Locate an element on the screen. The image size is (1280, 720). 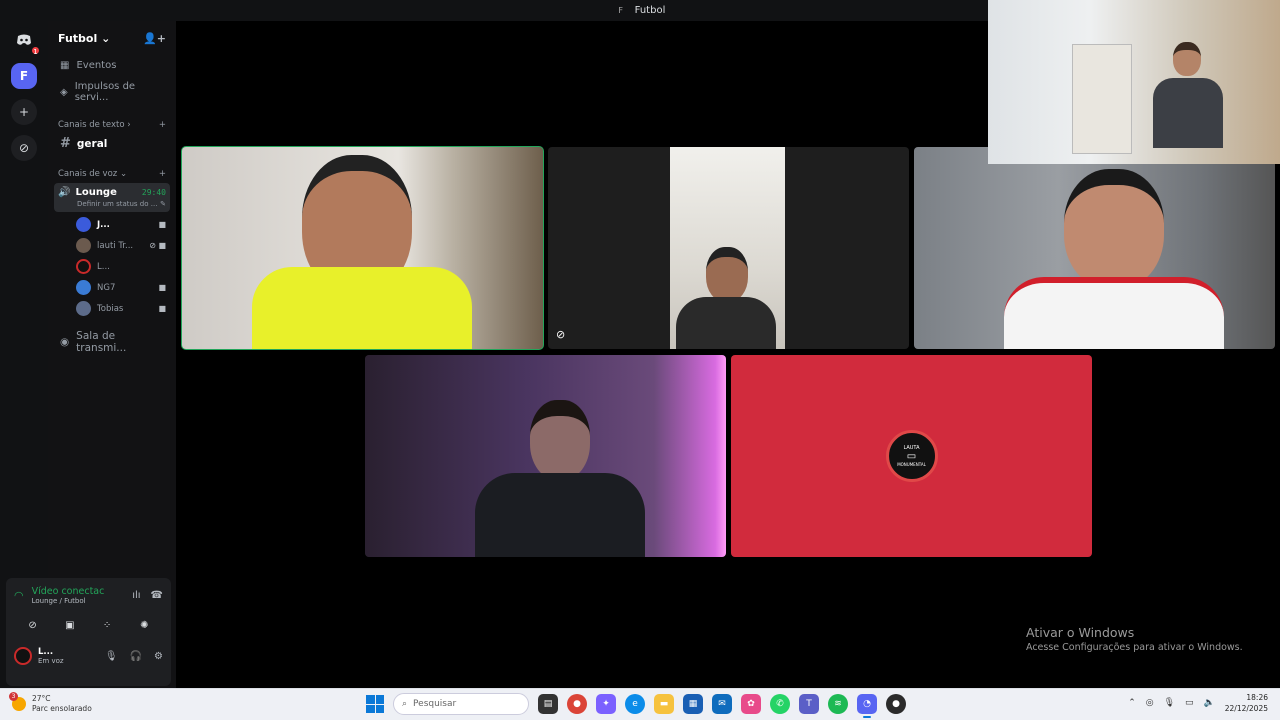
stadium-icon: ▭ is located at coordinates (911, 456).